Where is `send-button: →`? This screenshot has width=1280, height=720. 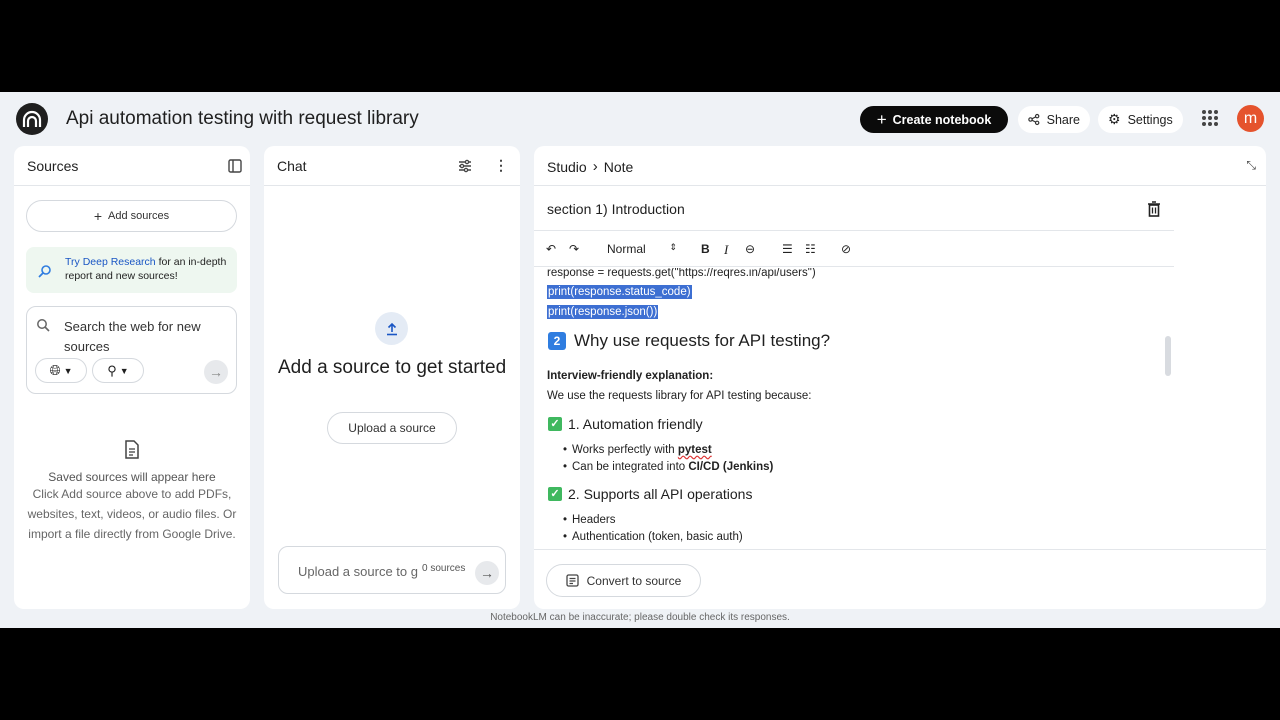 send-button: → is located at coordinates (487, 573).